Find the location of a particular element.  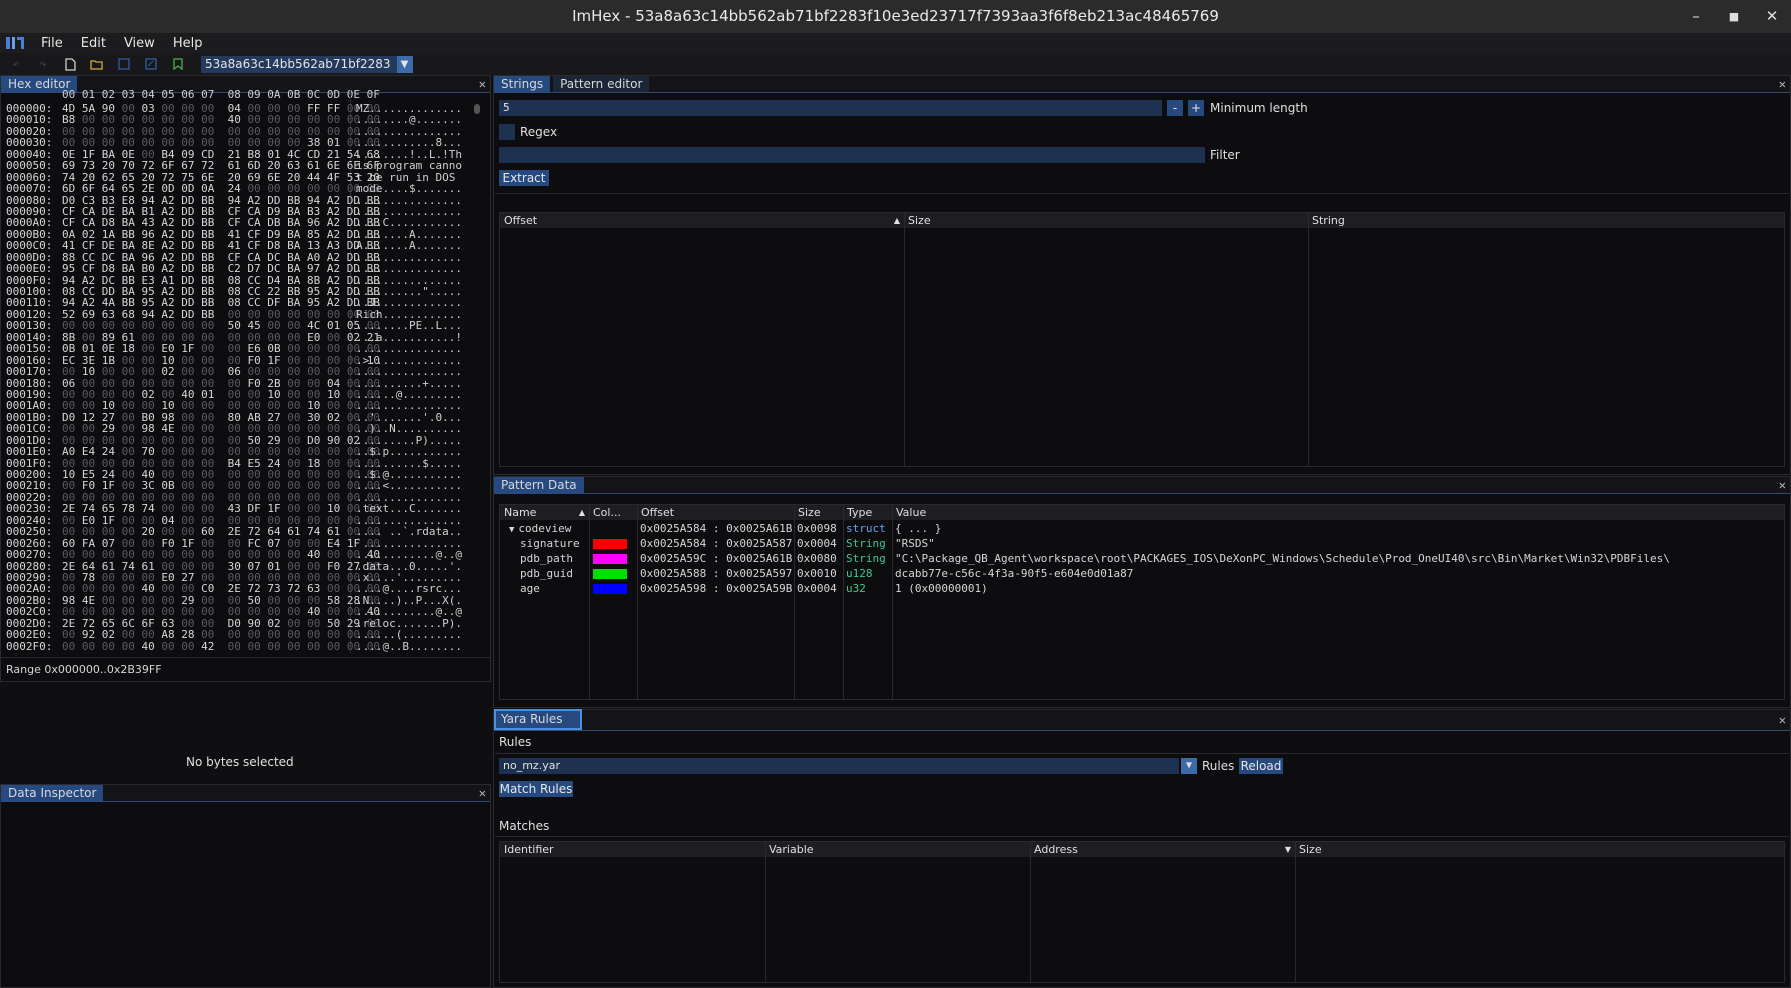

menu-file: File is located at coordinates (52, 43).